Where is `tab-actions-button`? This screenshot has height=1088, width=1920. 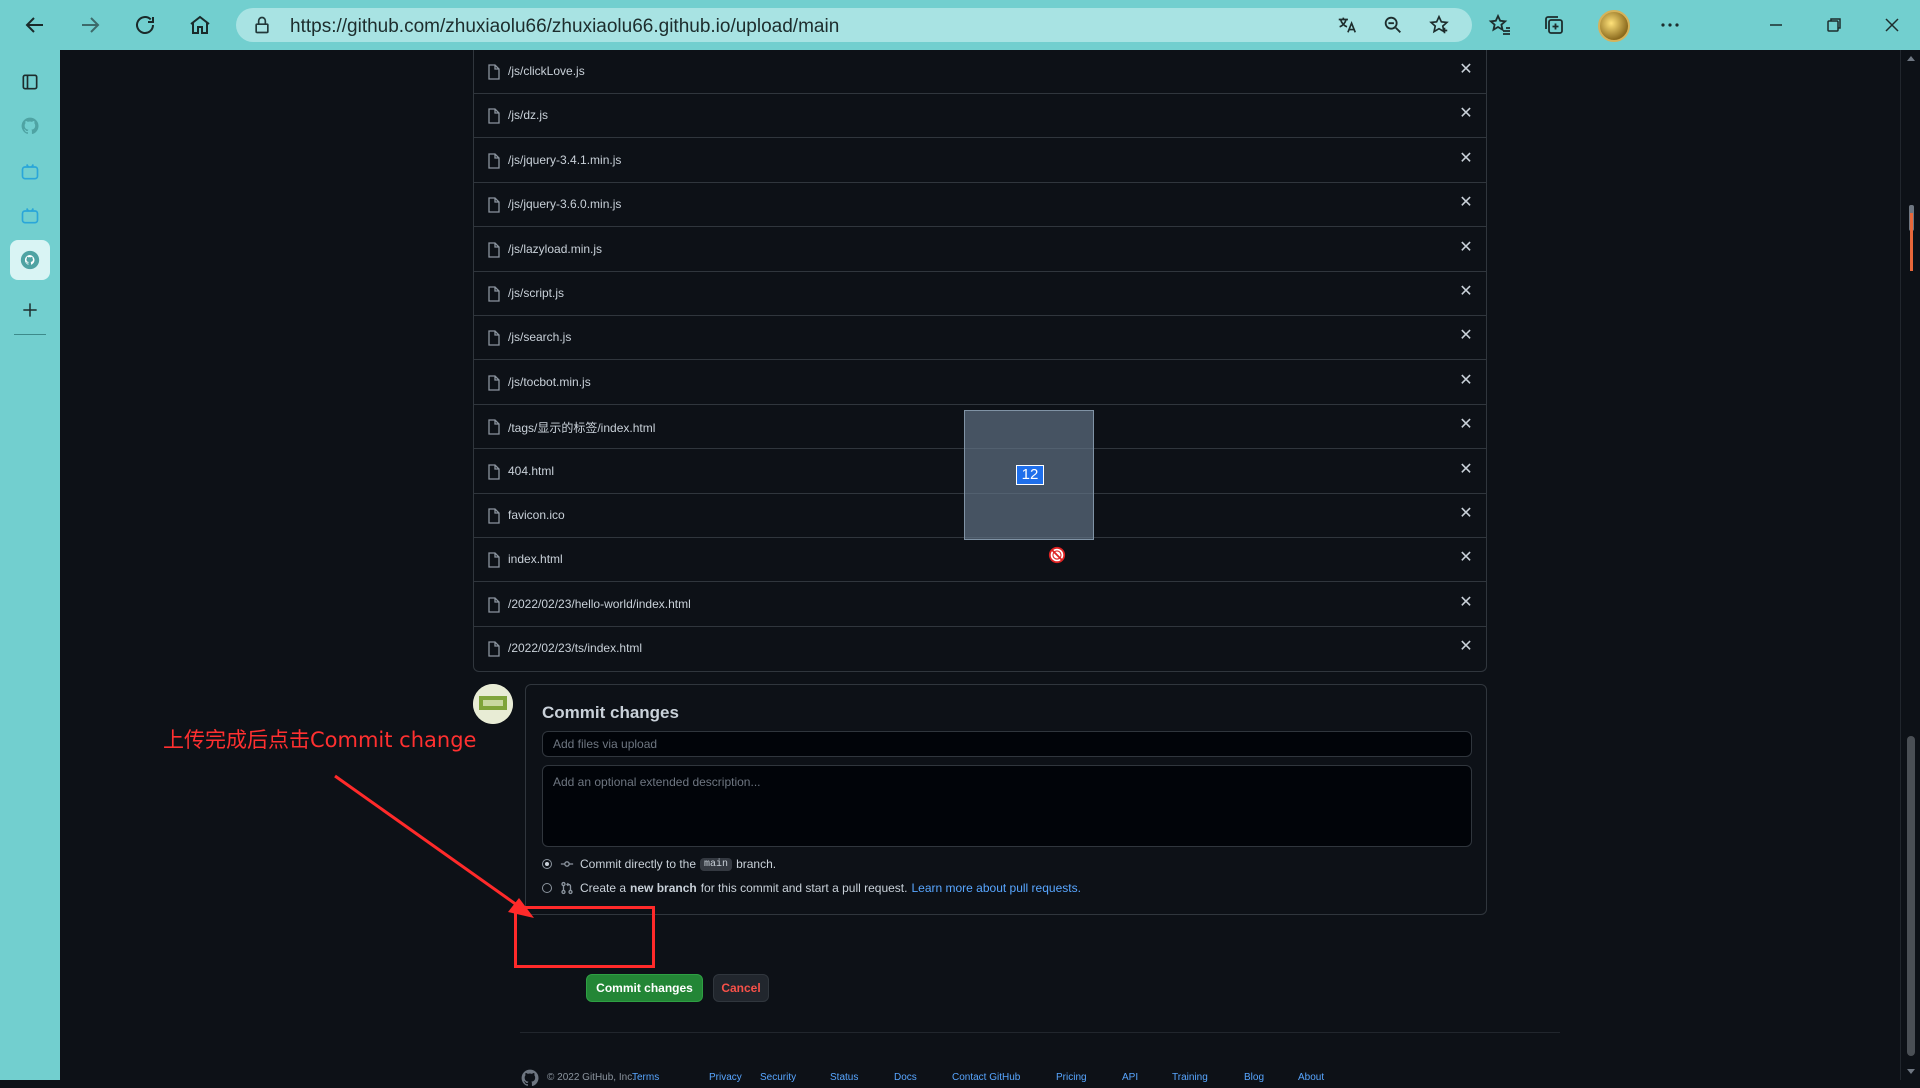 tab-actions-button is located at coordinates (30, 82).